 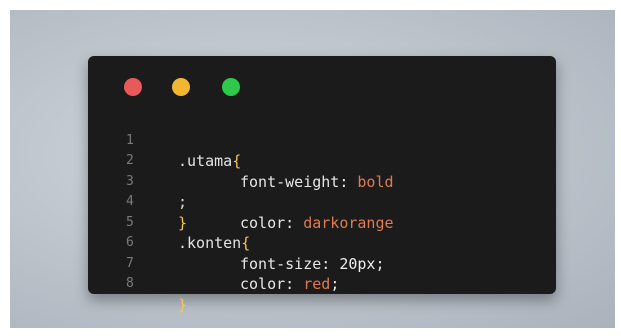 What do you see at coordinates (183, 140) in the screenshot?
I see `code-line-1: 1 .utama{` at bounding box center [183, 140].